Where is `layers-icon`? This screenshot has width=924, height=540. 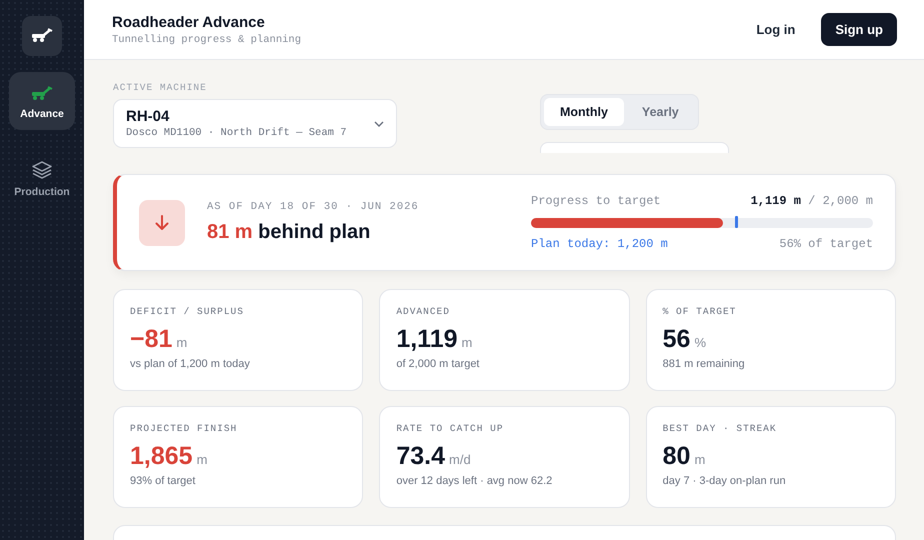
layers-icon is located at coordinates (42, 170).